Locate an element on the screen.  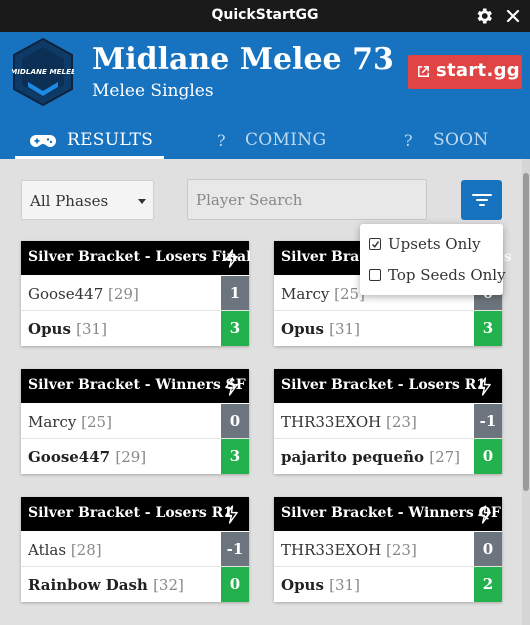
set-card-header: Silver Bracket - Losers Final is located at coordinates (136, 258).